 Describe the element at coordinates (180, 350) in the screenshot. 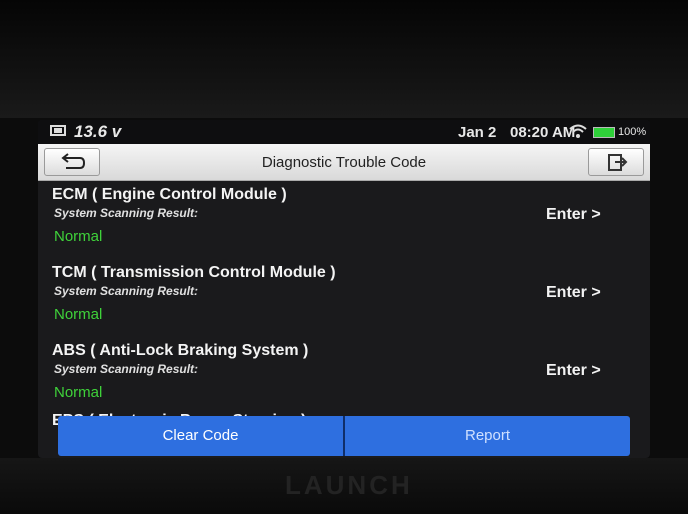

I see `system-name: ABS ( Anti-Lock Braking System )` at that location.